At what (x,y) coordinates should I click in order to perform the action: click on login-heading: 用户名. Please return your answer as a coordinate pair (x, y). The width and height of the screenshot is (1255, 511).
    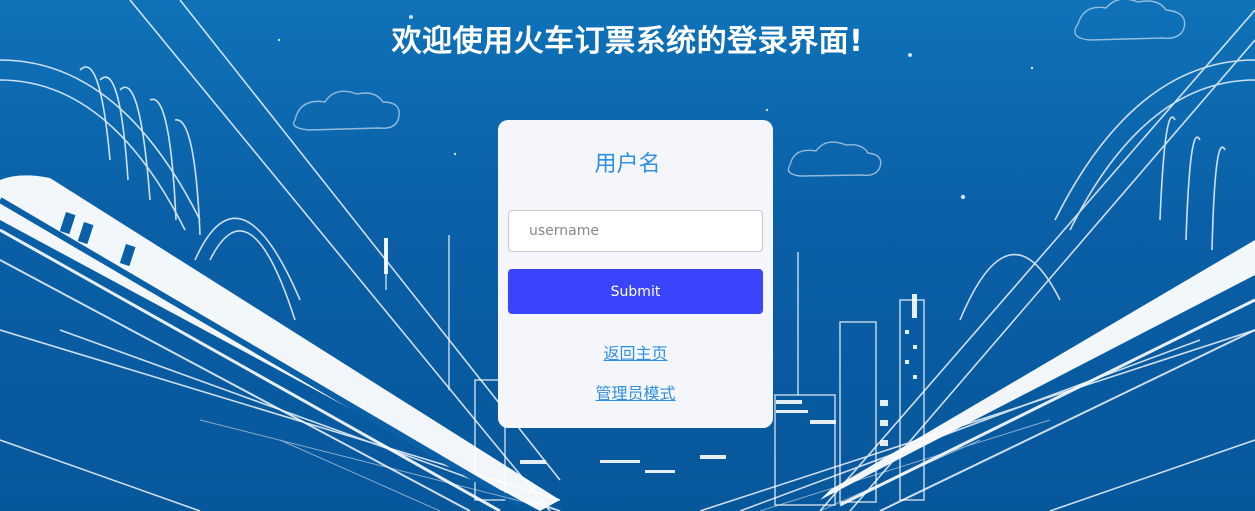
    Looking at the image, I should click on (627, 164).